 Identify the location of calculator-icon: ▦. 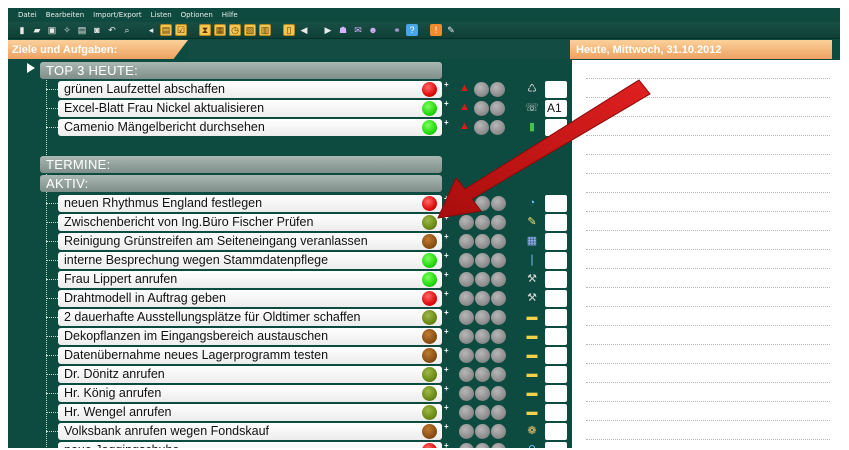
(532, 241).